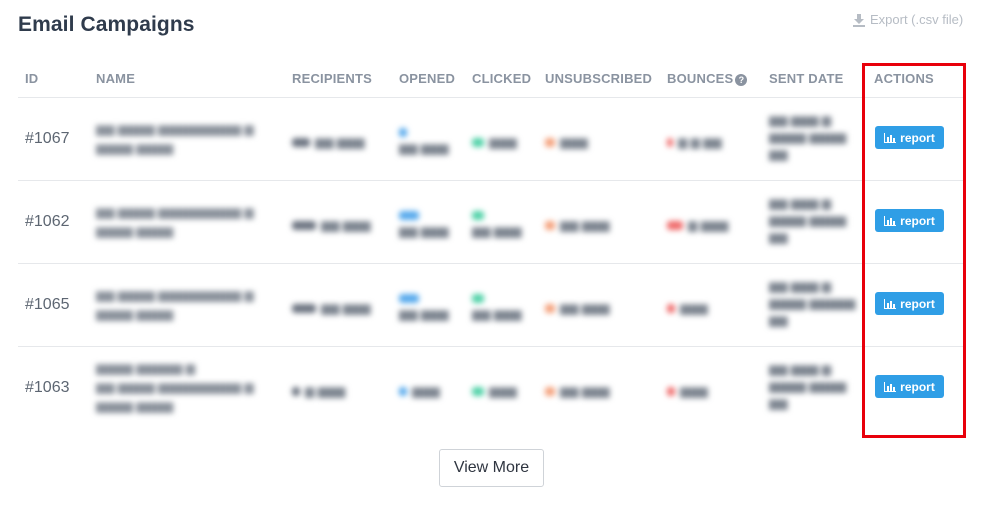  I want to click on campaign-id: #1065, so click(47, 304).